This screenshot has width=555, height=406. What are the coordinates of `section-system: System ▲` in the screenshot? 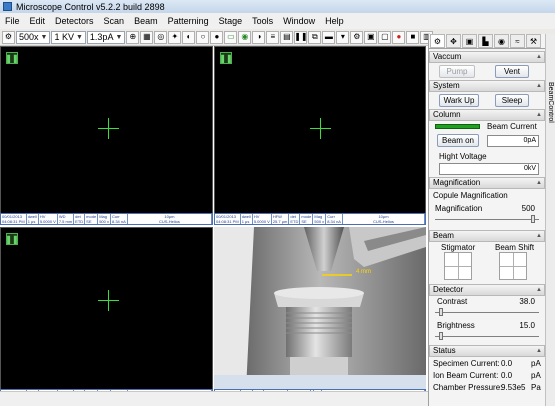 It's located at (487, 86).